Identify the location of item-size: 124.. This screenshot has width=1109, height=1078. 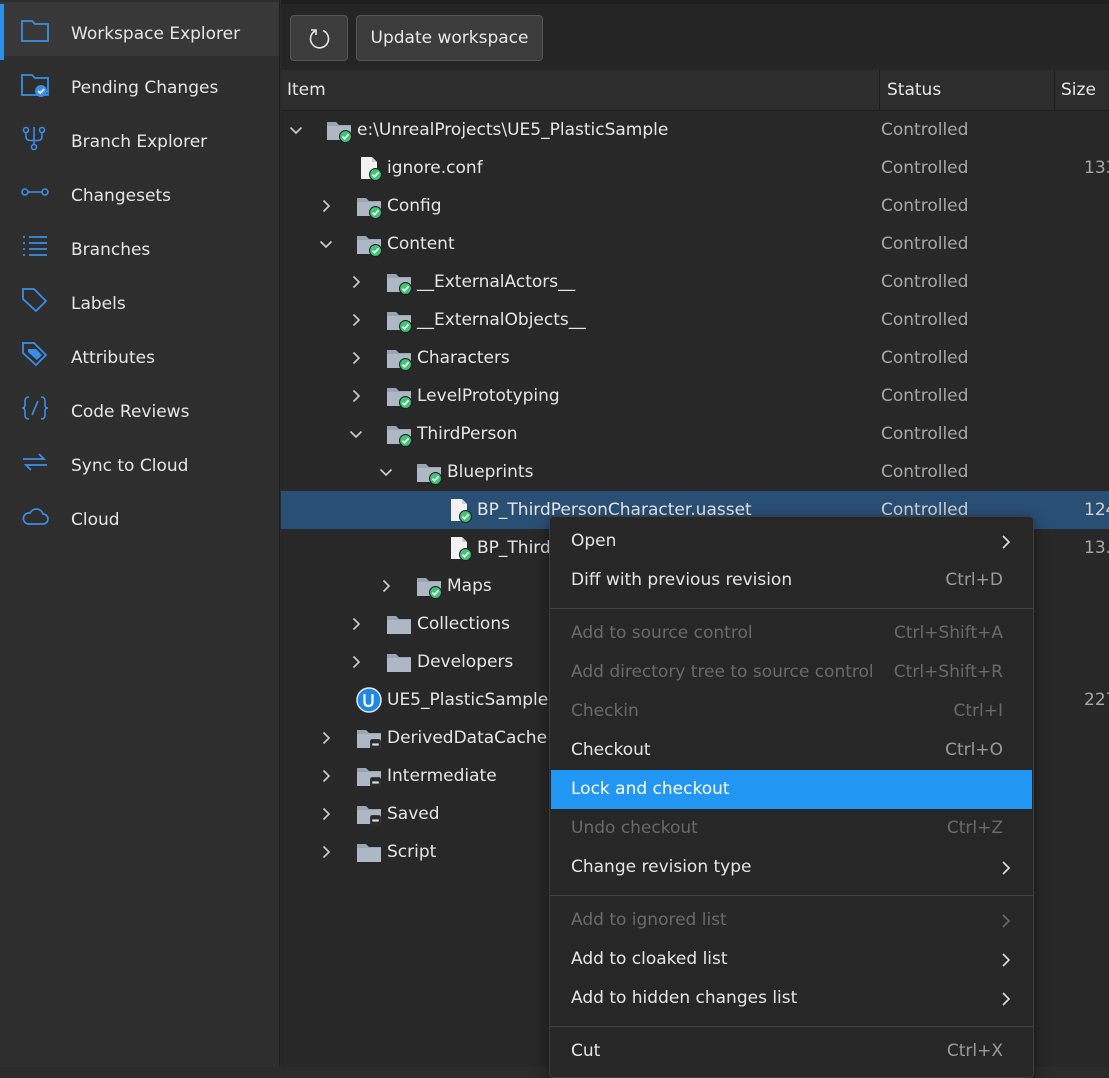
(1096, 510).